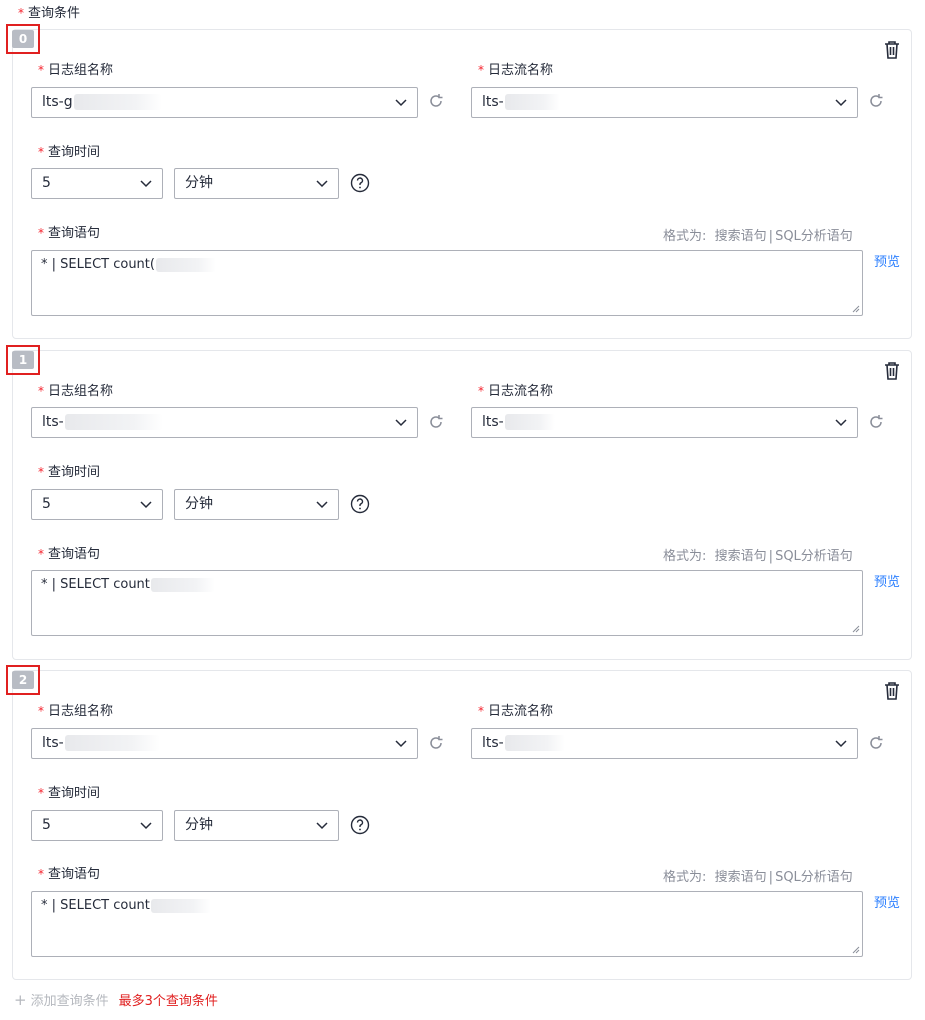 The image size is (925, 1020). I want to click on condition-index-badge: 2, so click(23, 680).